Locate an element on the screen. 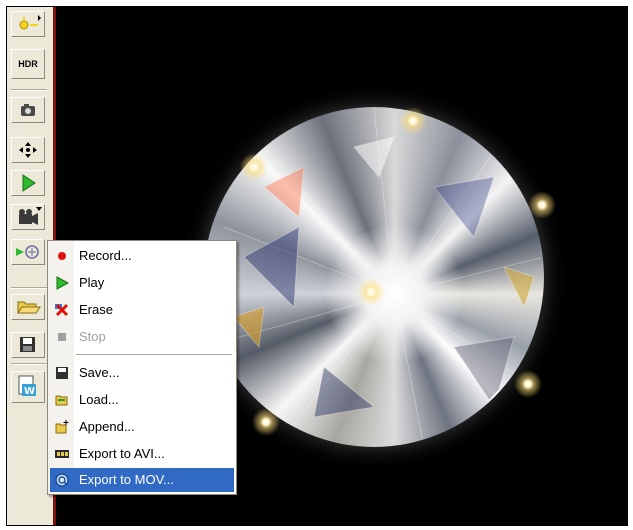  record-dot-icon is located at coordinates (62, 256).